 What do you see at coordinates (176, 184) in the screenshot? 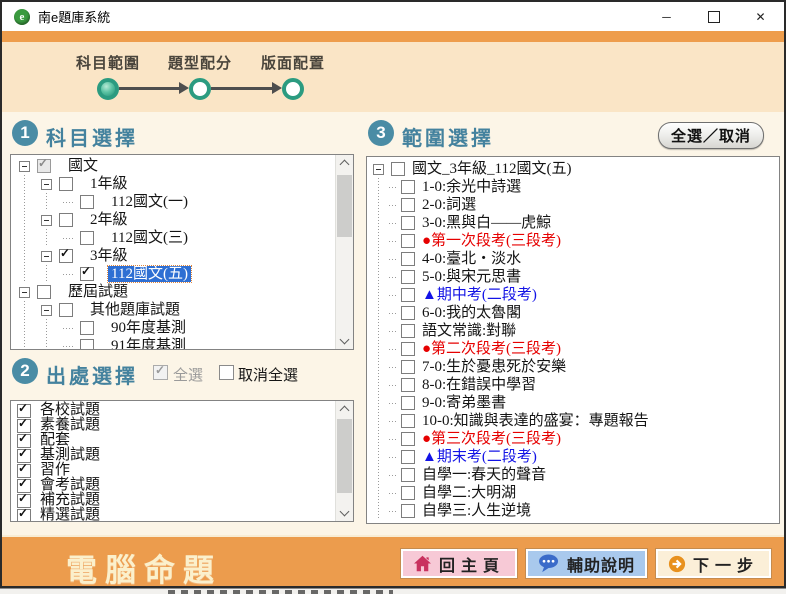
I see `subject-tree-item: 1年級` at bounding box center [176, 184].